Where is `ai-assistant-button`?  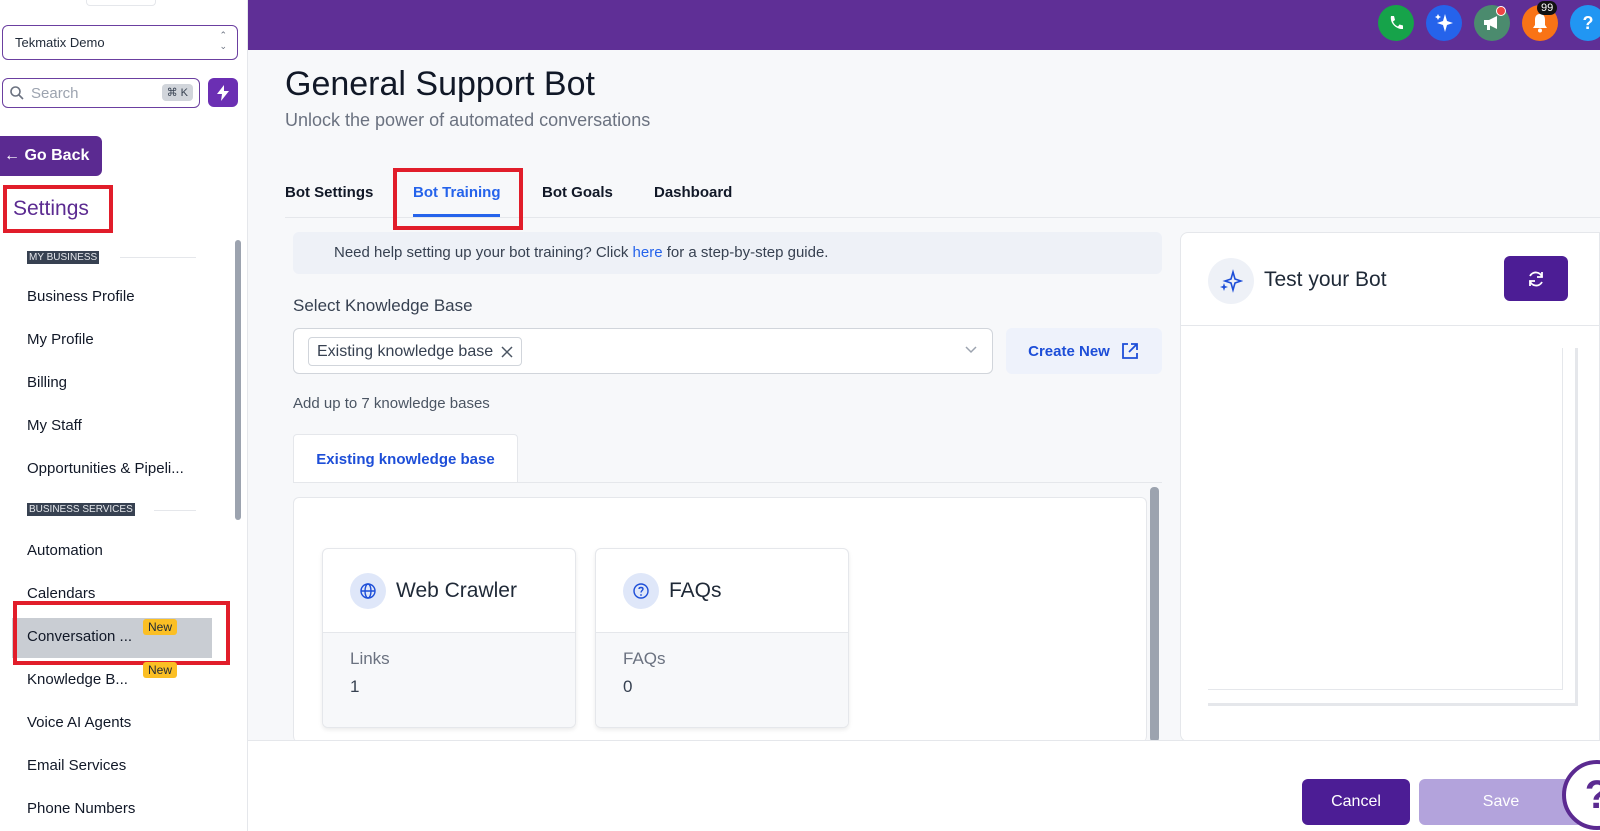
ai-assistant-button is located at coordinates (1444, 23).